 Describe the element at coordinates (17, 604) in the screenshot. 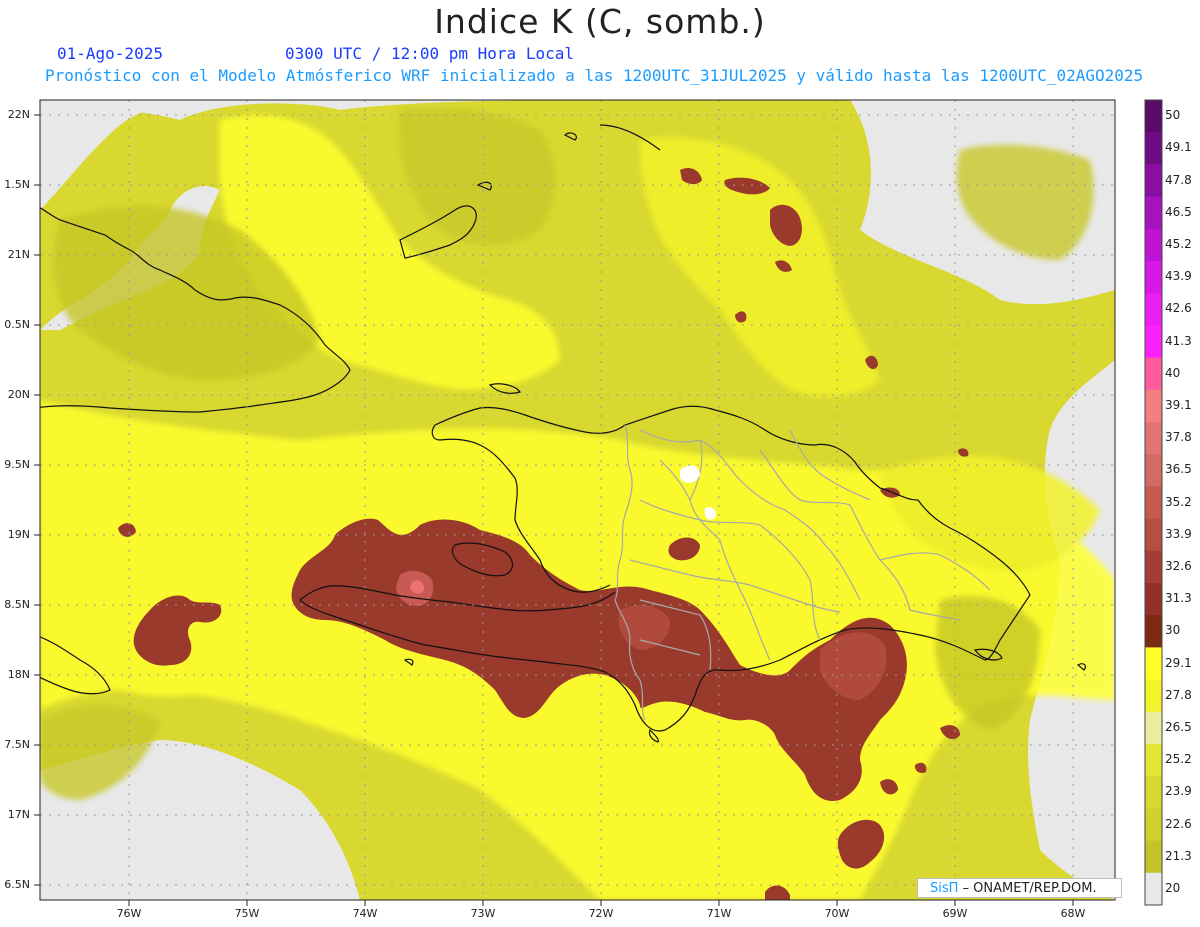

I see `lat-label: 8.5N` at that location.